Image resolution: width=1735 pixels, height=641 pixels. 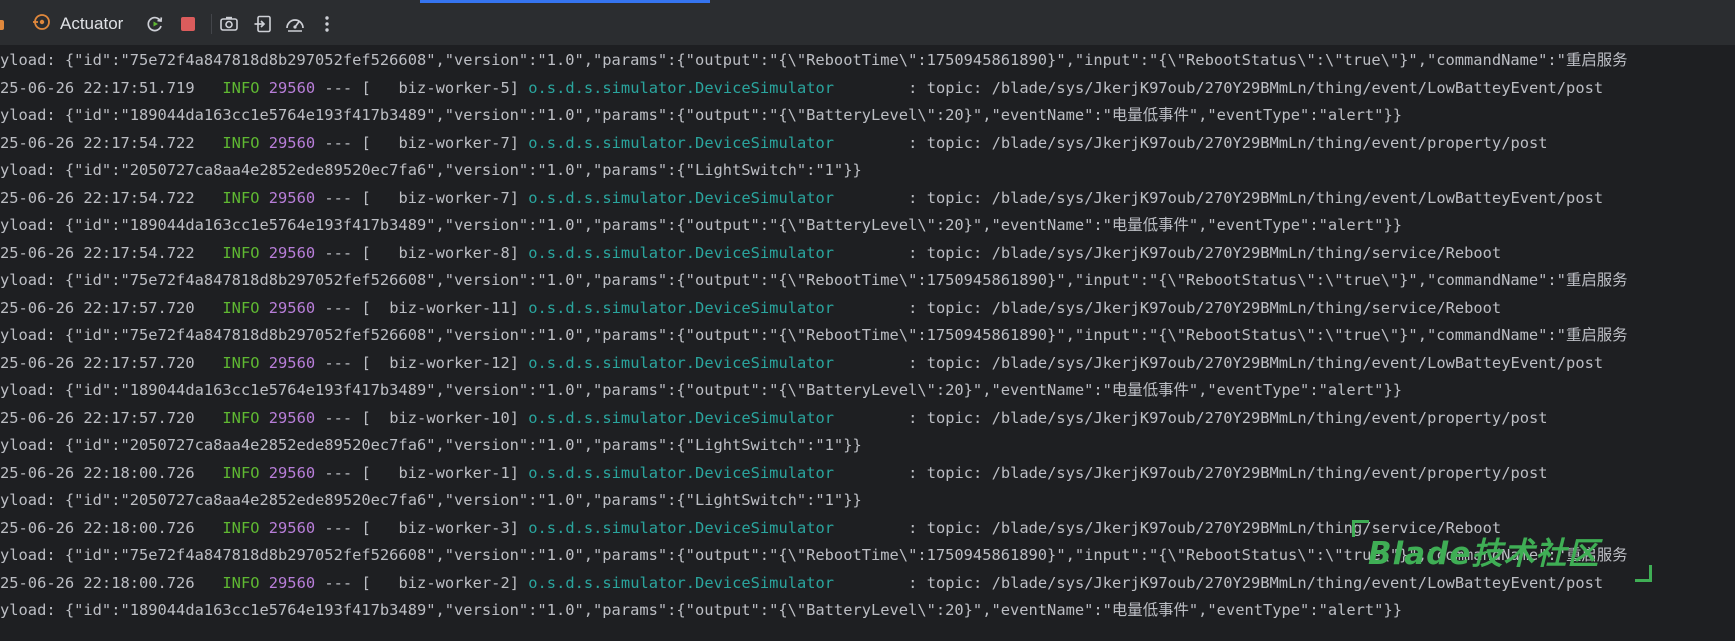 I want to click on log-thread: biz-worker-1], so click(x=444, y=472).